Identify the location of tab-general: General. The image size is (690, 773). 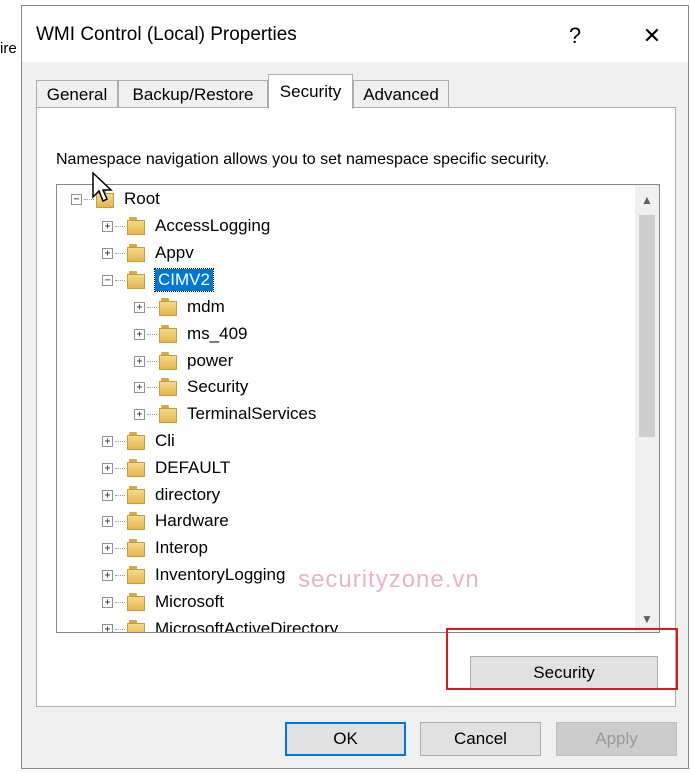
(77, 94).